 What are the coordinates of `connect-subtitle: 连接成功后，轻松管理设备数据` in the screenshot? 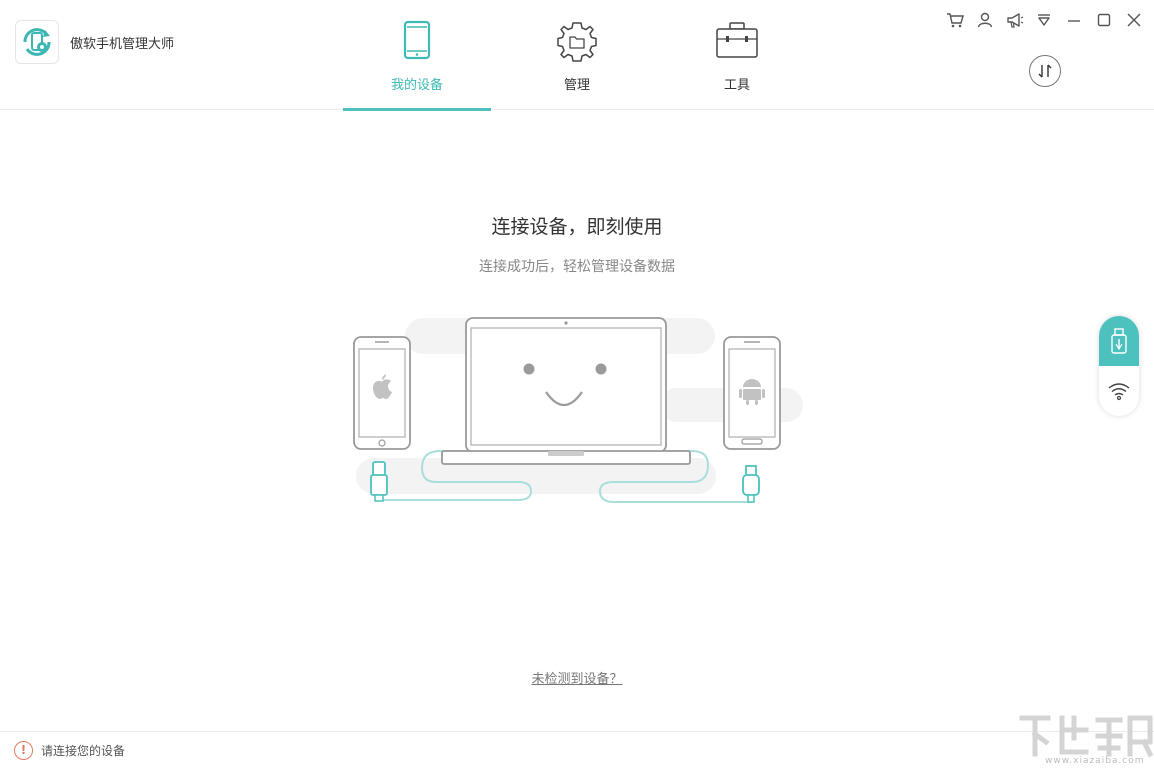 It's located at (577, 267).